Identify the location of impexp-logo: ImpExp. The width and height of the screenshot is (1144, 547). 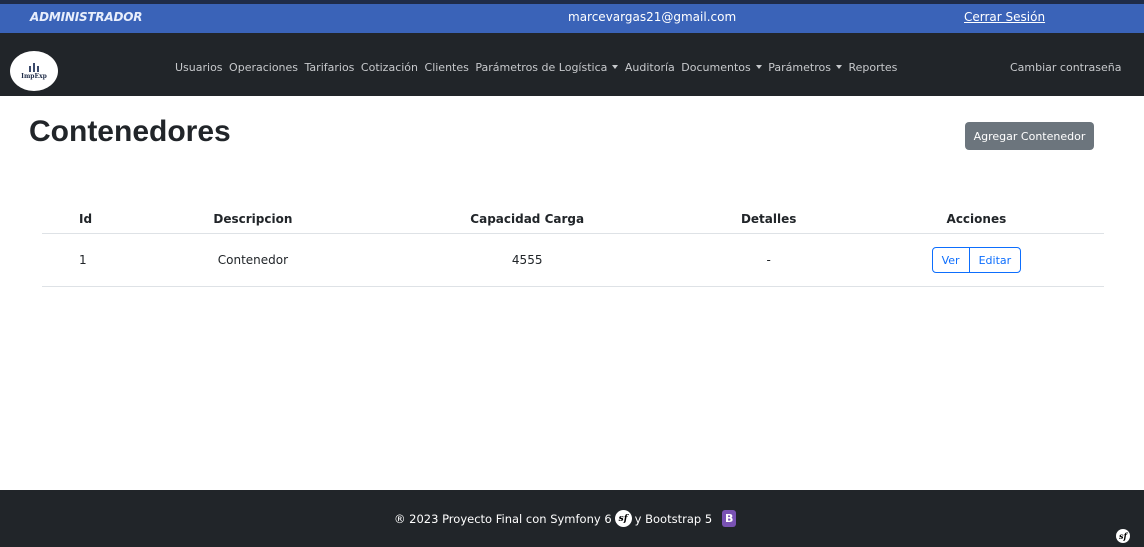
(34, 71).